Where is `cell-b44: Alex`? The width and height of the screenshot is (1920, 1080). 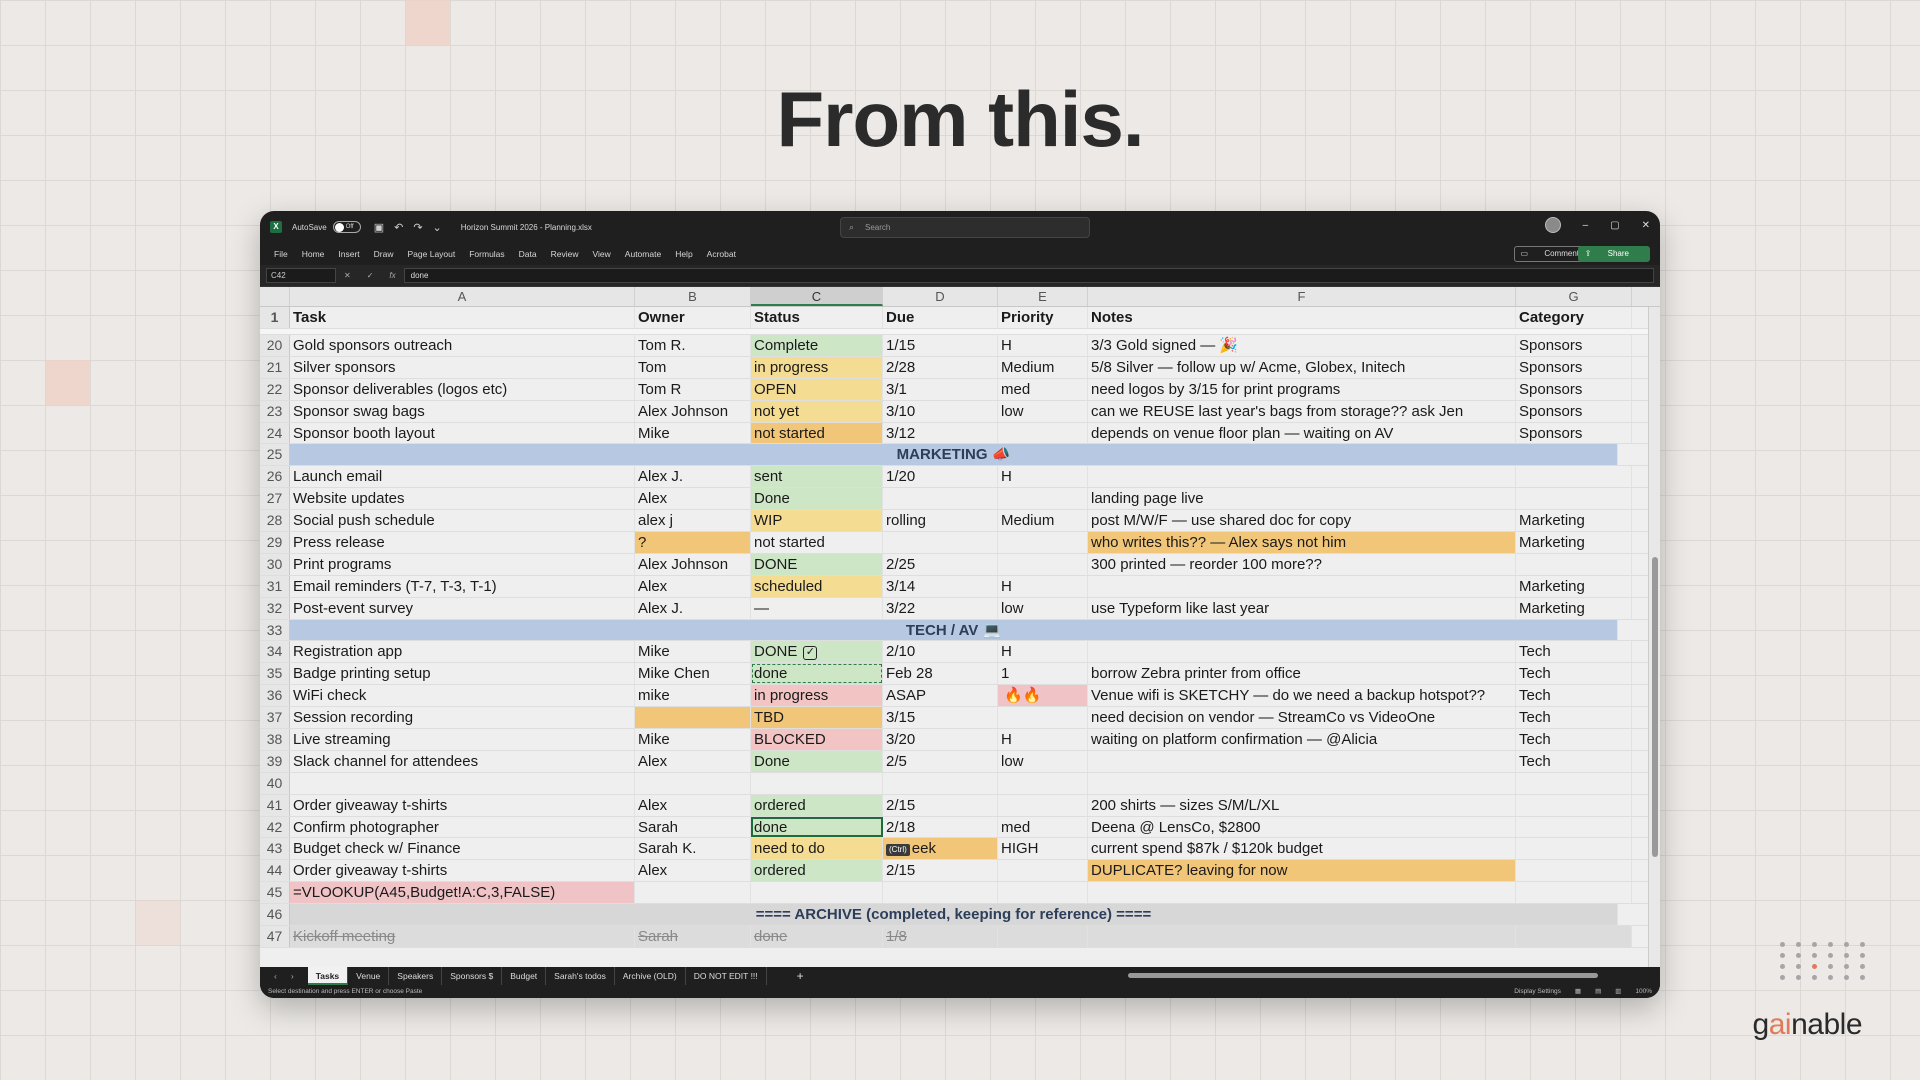 cell-b44: Alex is located at coordinates (693, 871).